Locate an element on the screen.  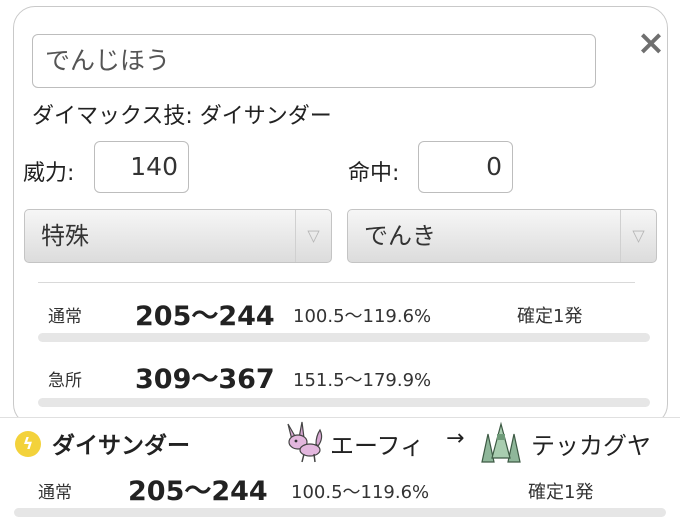
accuracy-input: 0 is located at coordinates (465, 167).